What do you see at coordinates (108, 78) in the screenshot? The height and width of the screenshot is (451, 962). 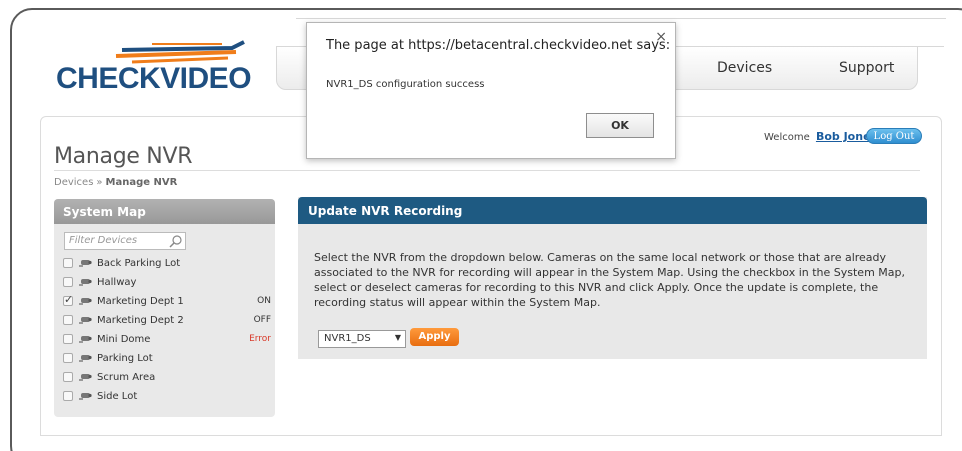 I see `logo-check-text: CHECK` at bounding box center [108, 78].